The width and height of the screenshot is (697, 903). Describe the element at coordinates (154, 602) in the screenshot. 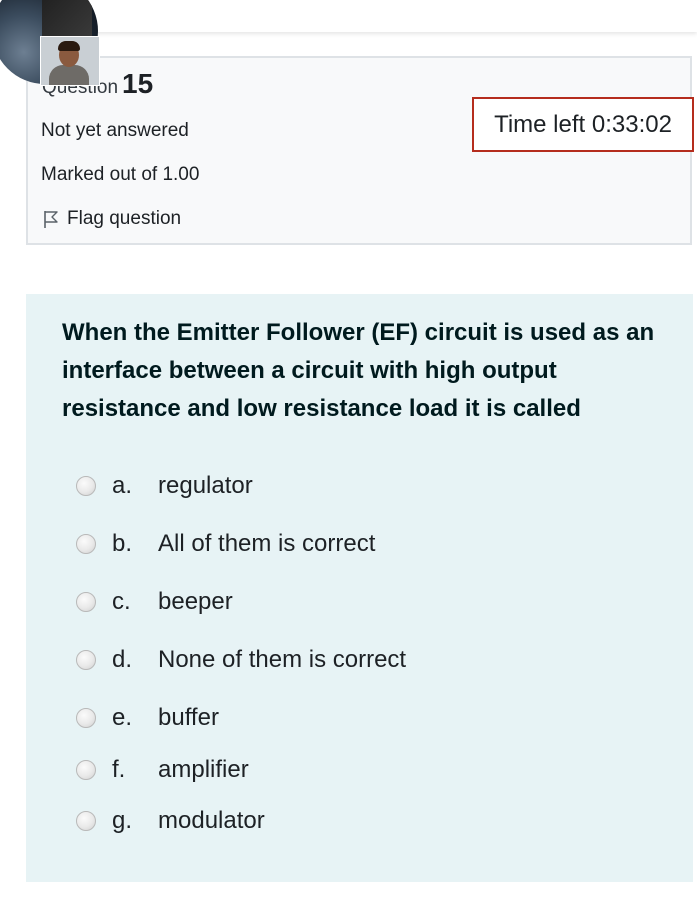

I see `answer-option-c: c. beeper` at that location.